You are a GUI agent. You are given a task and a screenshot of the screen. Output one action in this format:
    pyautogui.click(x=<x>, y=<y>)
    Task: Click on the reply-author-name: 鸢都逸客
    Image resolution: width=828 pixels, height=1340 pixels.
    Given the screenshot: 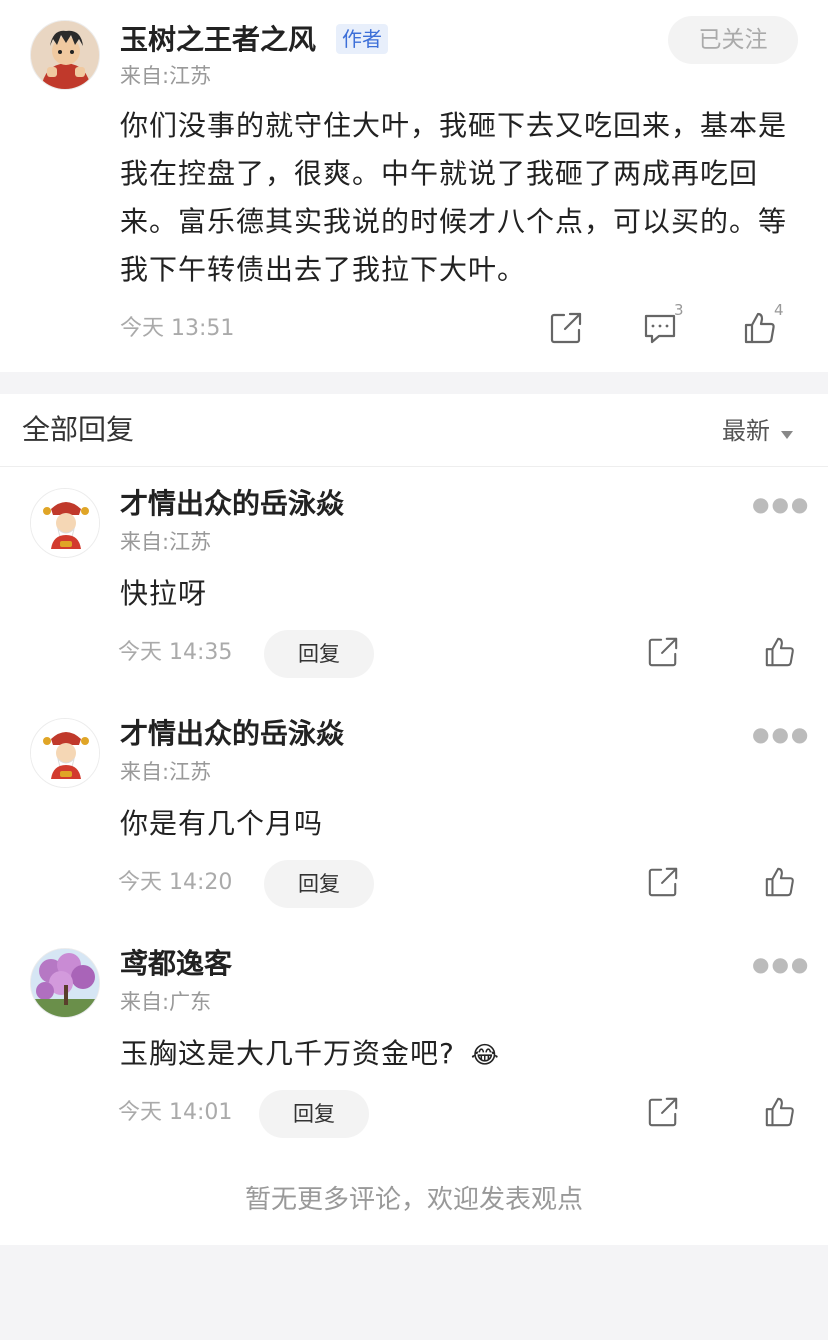 What is the action you would take?
    pyautogui.click(x=176, y=964)
    